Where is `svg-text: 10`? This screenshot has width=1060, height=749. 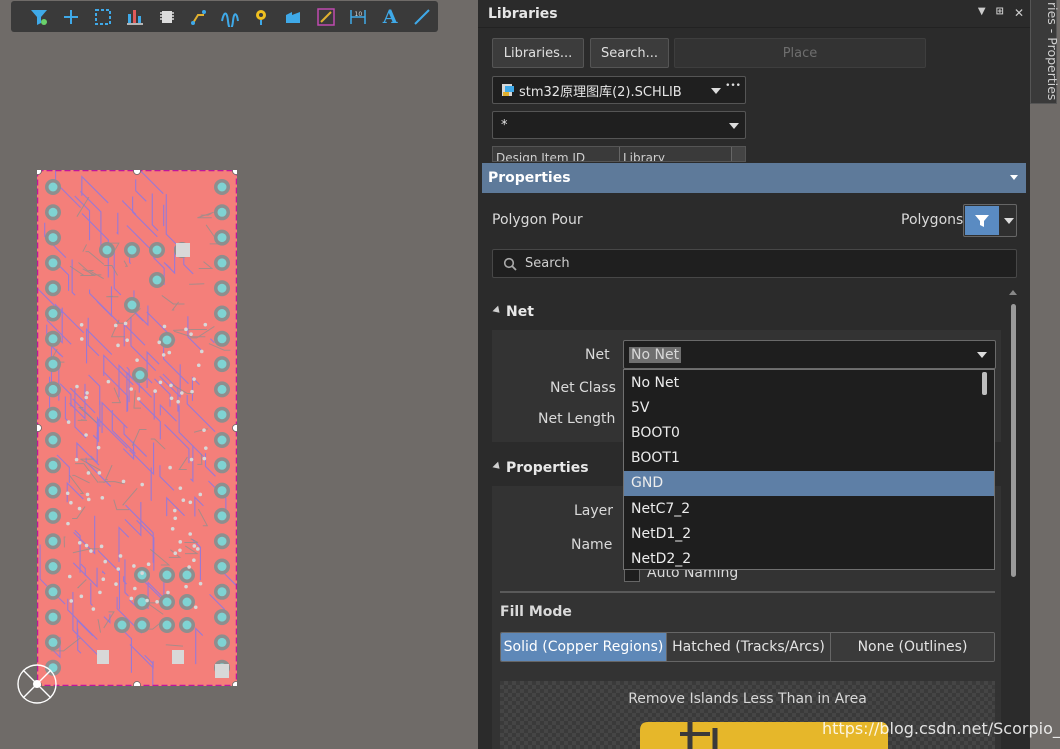 svg-text: 10 is located at coordinates (359, 14).